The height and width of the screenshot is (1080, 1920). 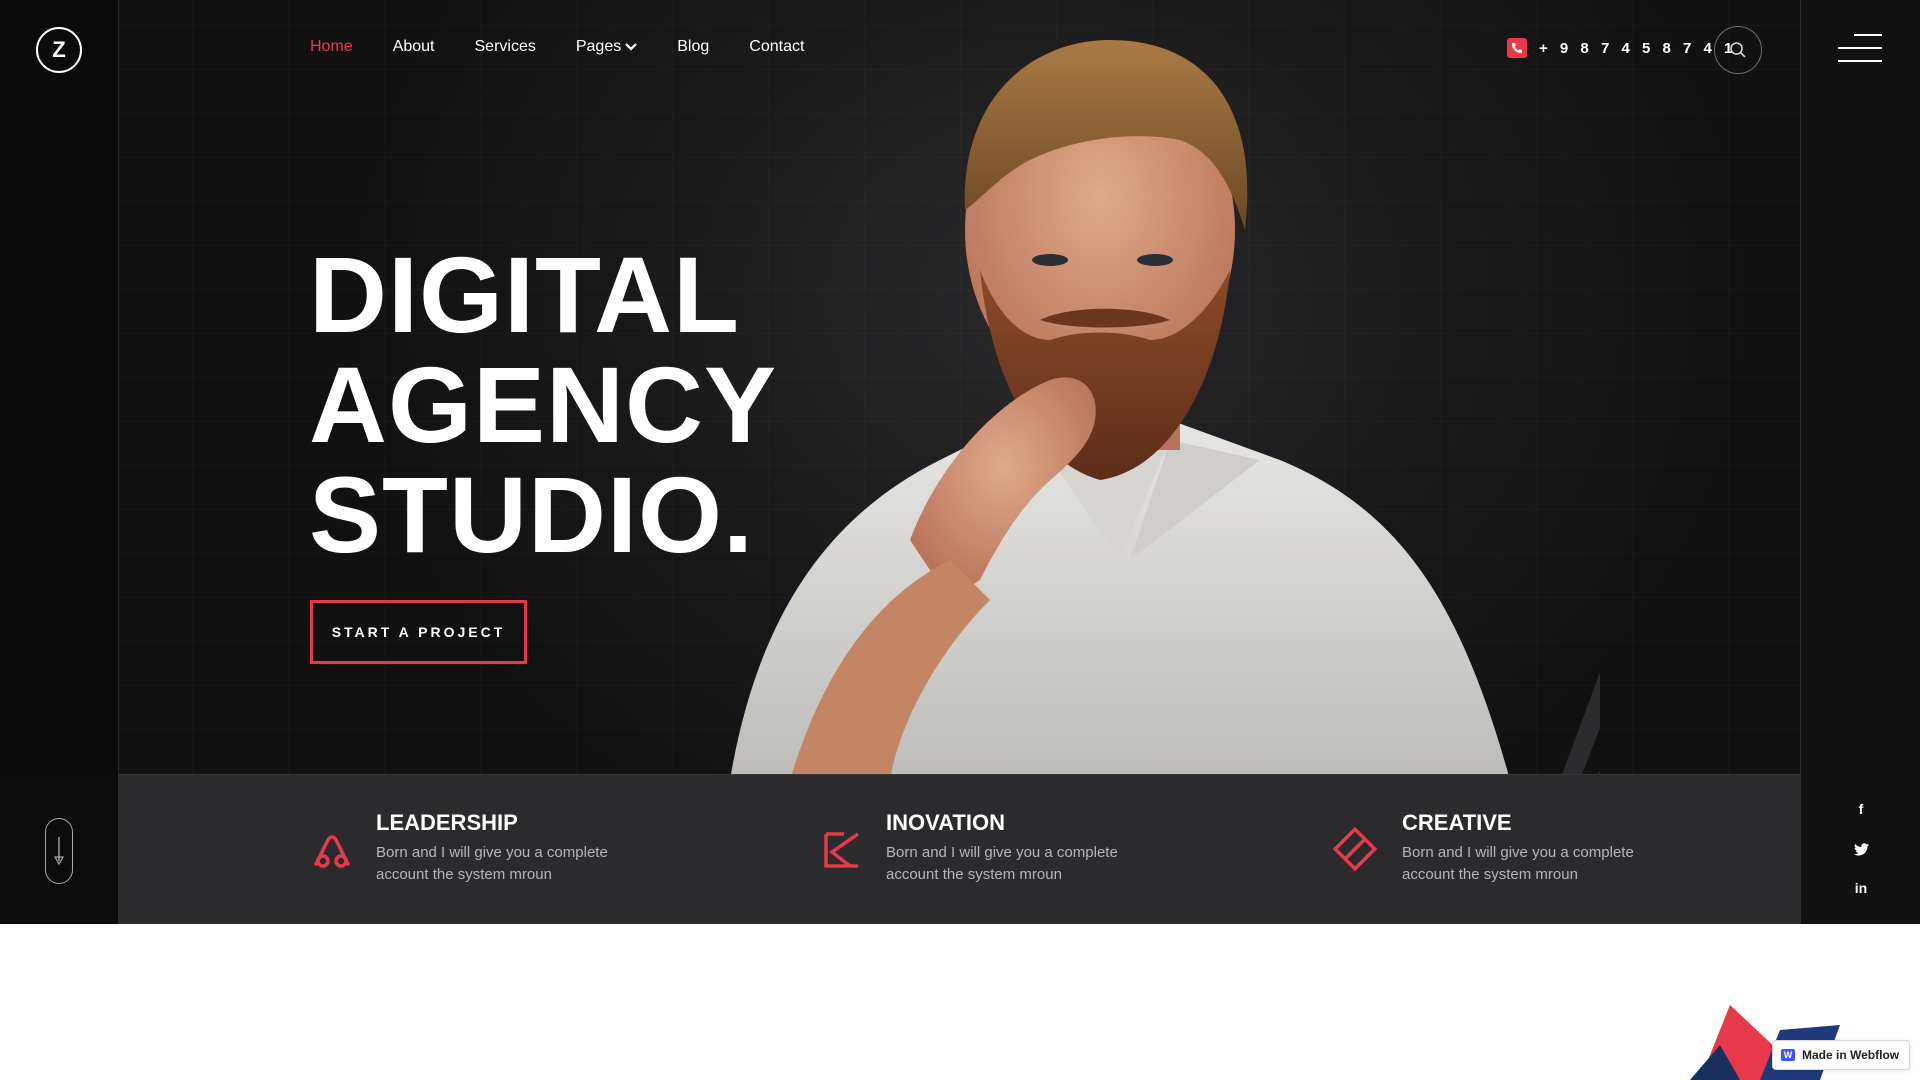 What do you see at coordinates (332, 851) in the screenshot?
I see `leadership-icon` at bounding box center [332, 851].